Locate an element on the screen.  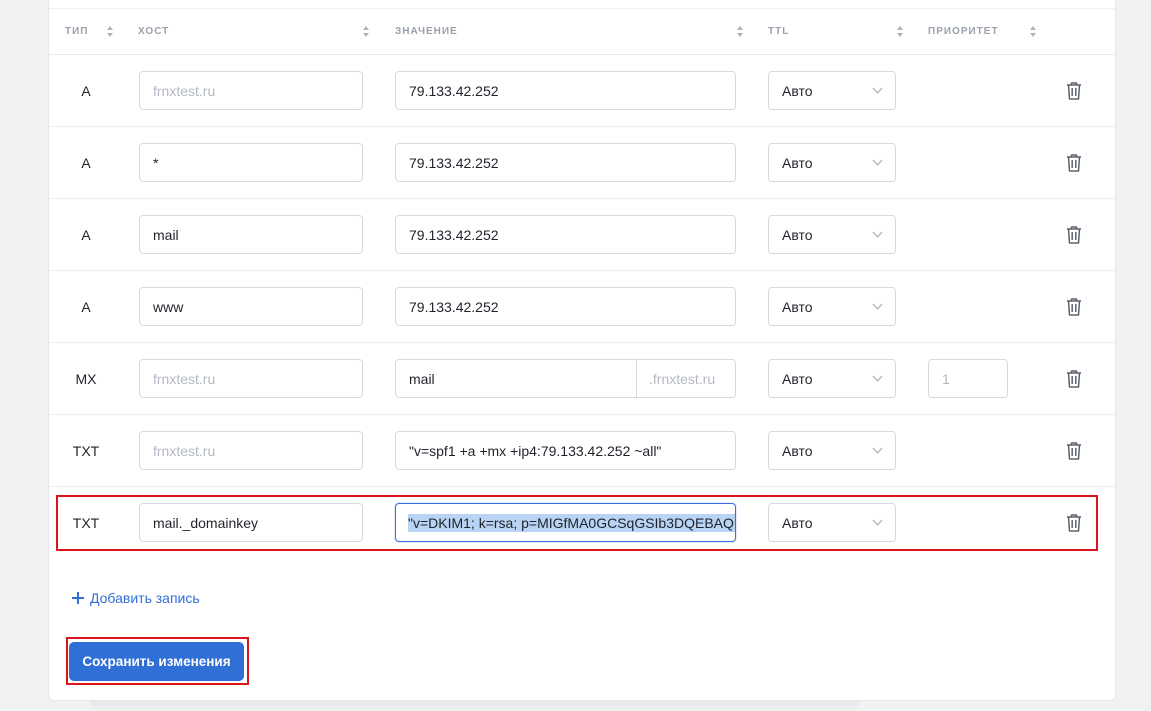
value-input-group: mail .frnxtest.ru is located at coordinates (565, 378).